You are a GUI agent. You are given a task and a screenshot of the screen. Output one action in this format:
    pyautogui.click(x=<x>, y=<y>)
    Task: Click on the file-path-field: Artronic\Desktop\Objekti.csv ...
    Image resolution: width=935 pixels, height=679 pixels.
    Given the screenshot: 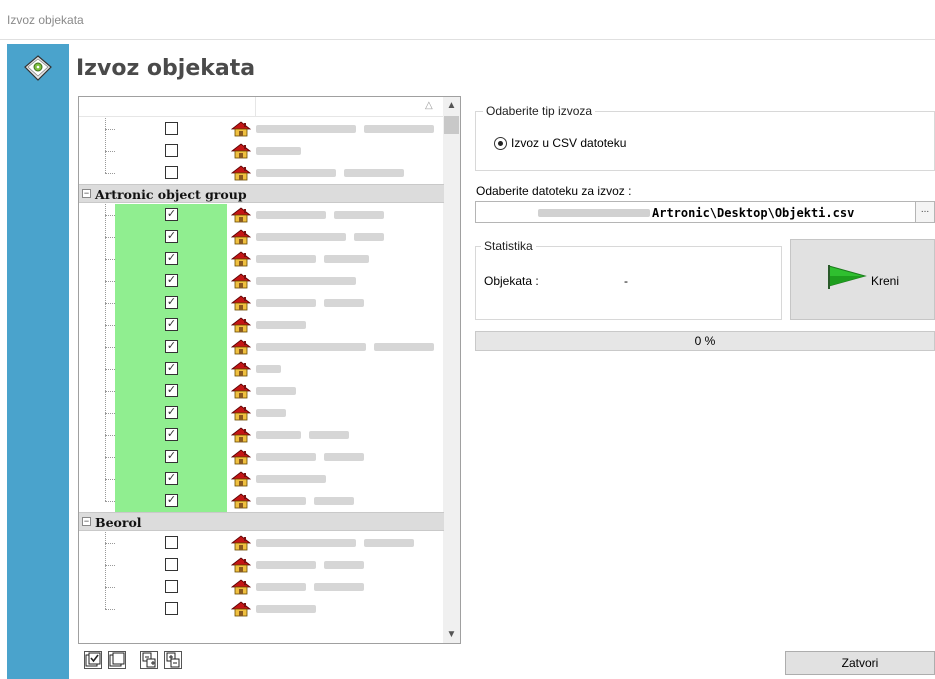 What is the action you would take?
    pyautogui.click(x=705, y=212)
    